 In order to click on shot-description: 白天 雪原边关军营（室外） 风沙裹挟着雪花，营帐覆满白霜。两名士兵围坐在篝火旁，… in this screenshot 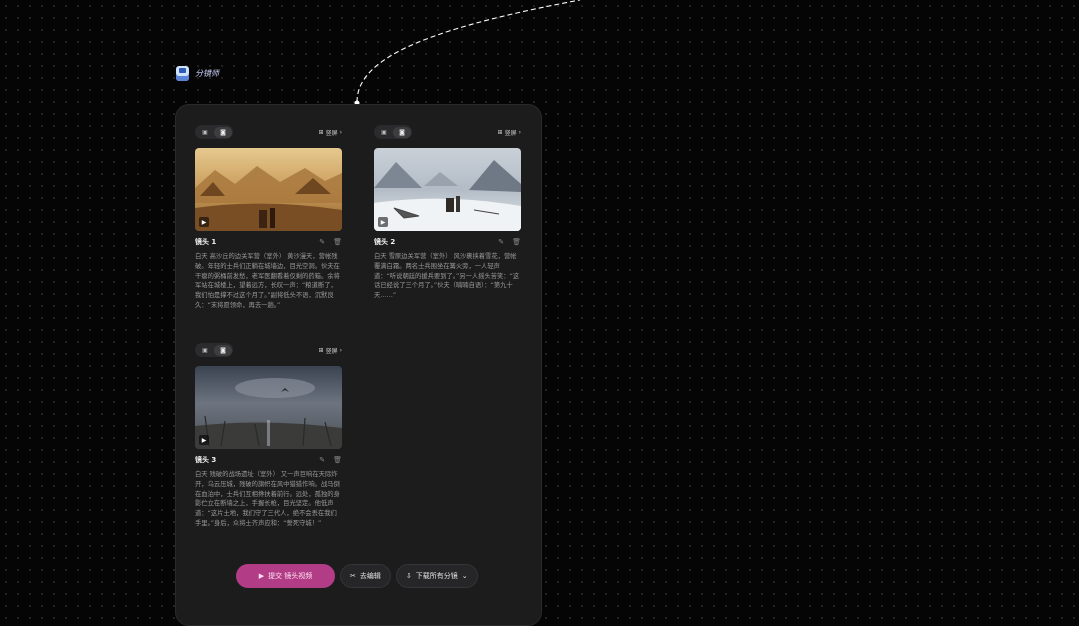, I will do `click(447, 276)`.